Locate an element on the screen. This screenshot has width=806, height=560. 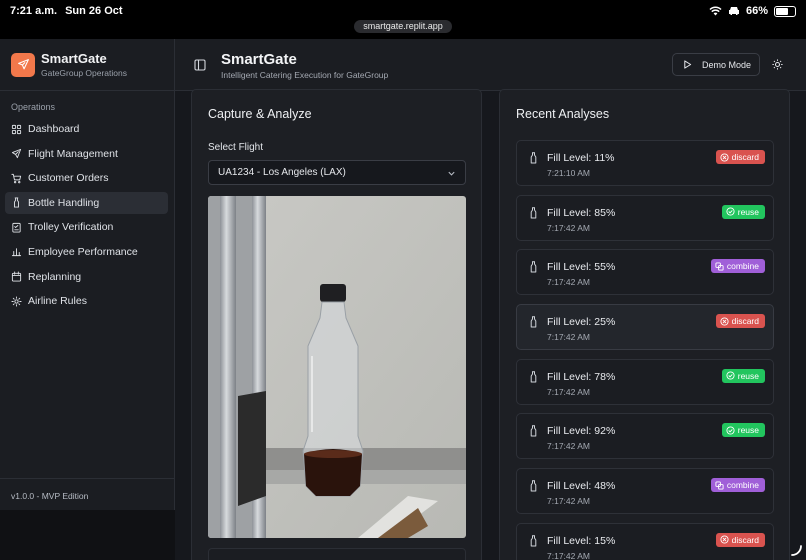
sidebar-item-label: Flight Management is located at coordinates (73, 153).